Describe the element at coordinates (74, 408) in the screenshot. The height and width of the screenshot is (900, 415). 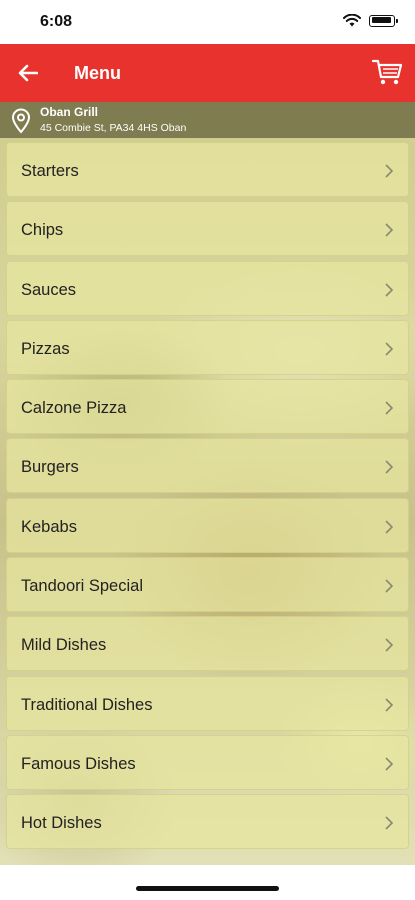
I see `menu-item-label: Calzone Pizza` at that location.